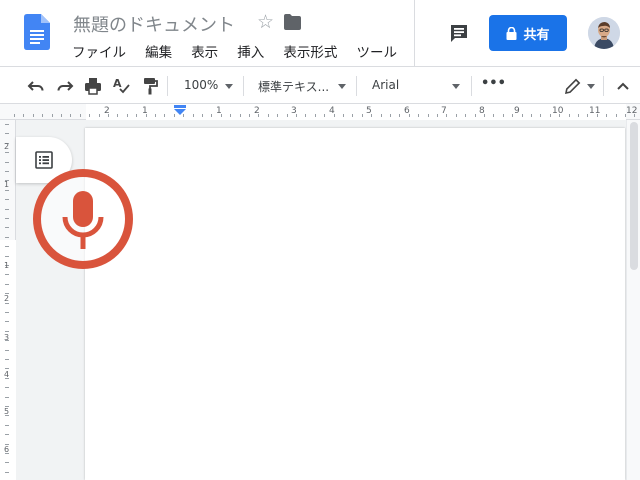 Image resolution: width=640 pixels, height=480 pixels. What do you see at coordinates (342, 86) in the screenshot?
I see `style-chevron-down-icon` at bounding box center [342, 86].